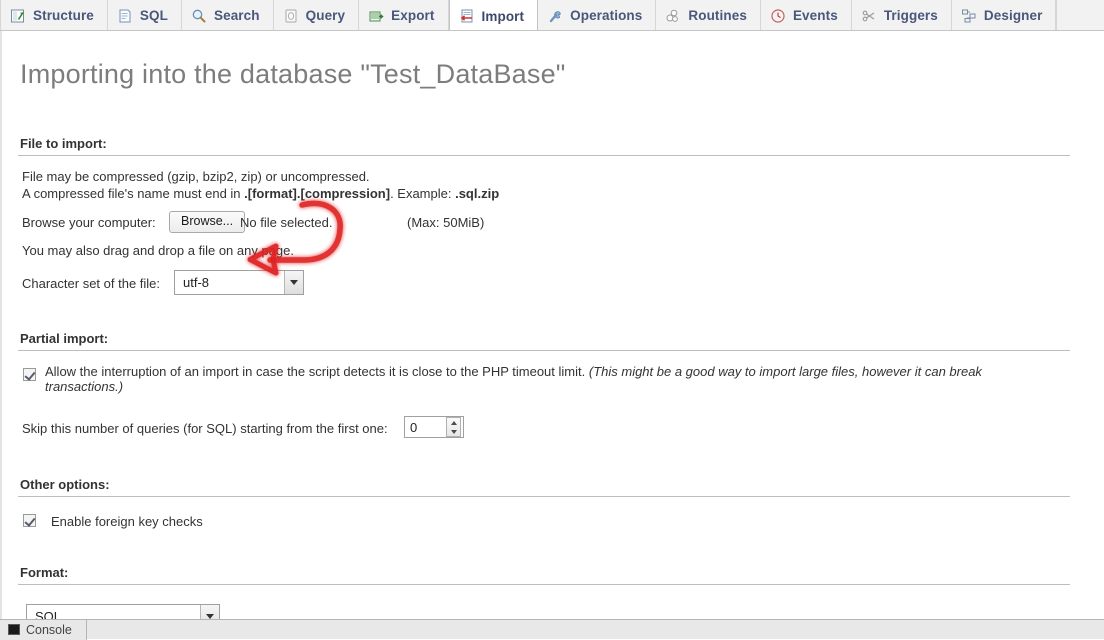  What do you see at coordinates (293, 282) in the screenshot?
I see `chevron-down-icon` at bounding box center [293, 282].